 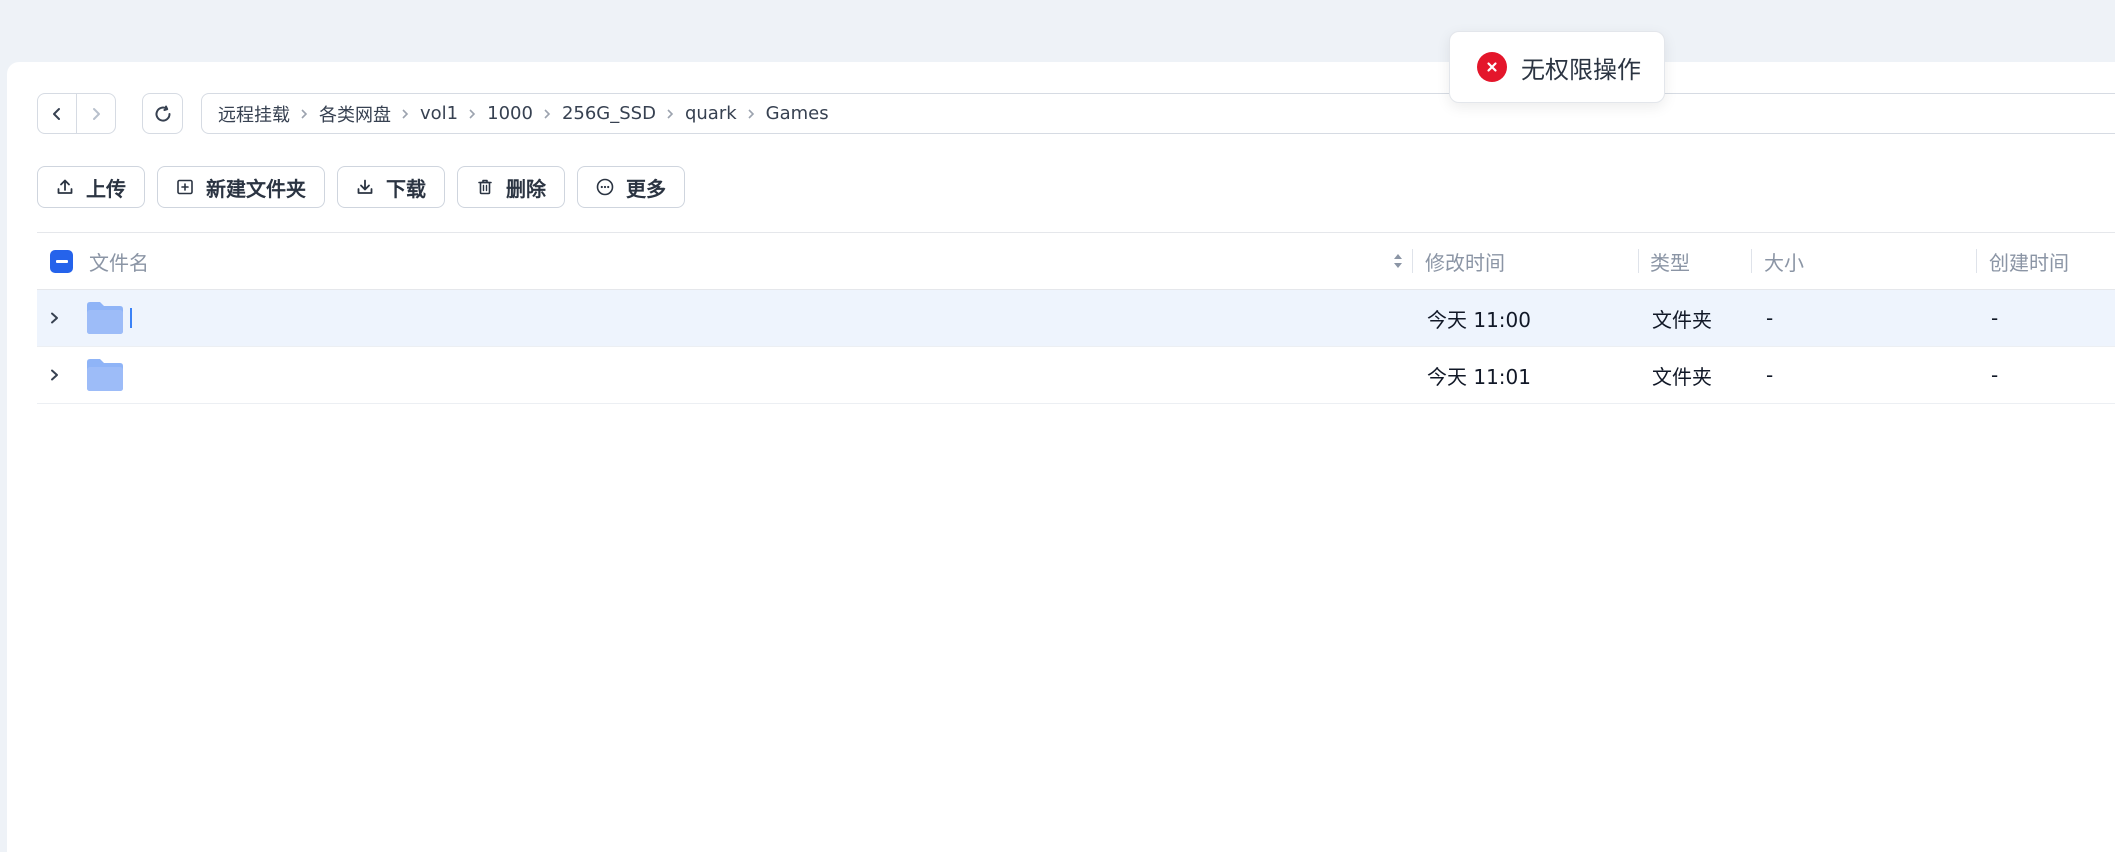 What do you see at coordinates (797, 113) in the screenshot?
I see `breadcrumb-item-current: Games` at bounding box center [797, 113].